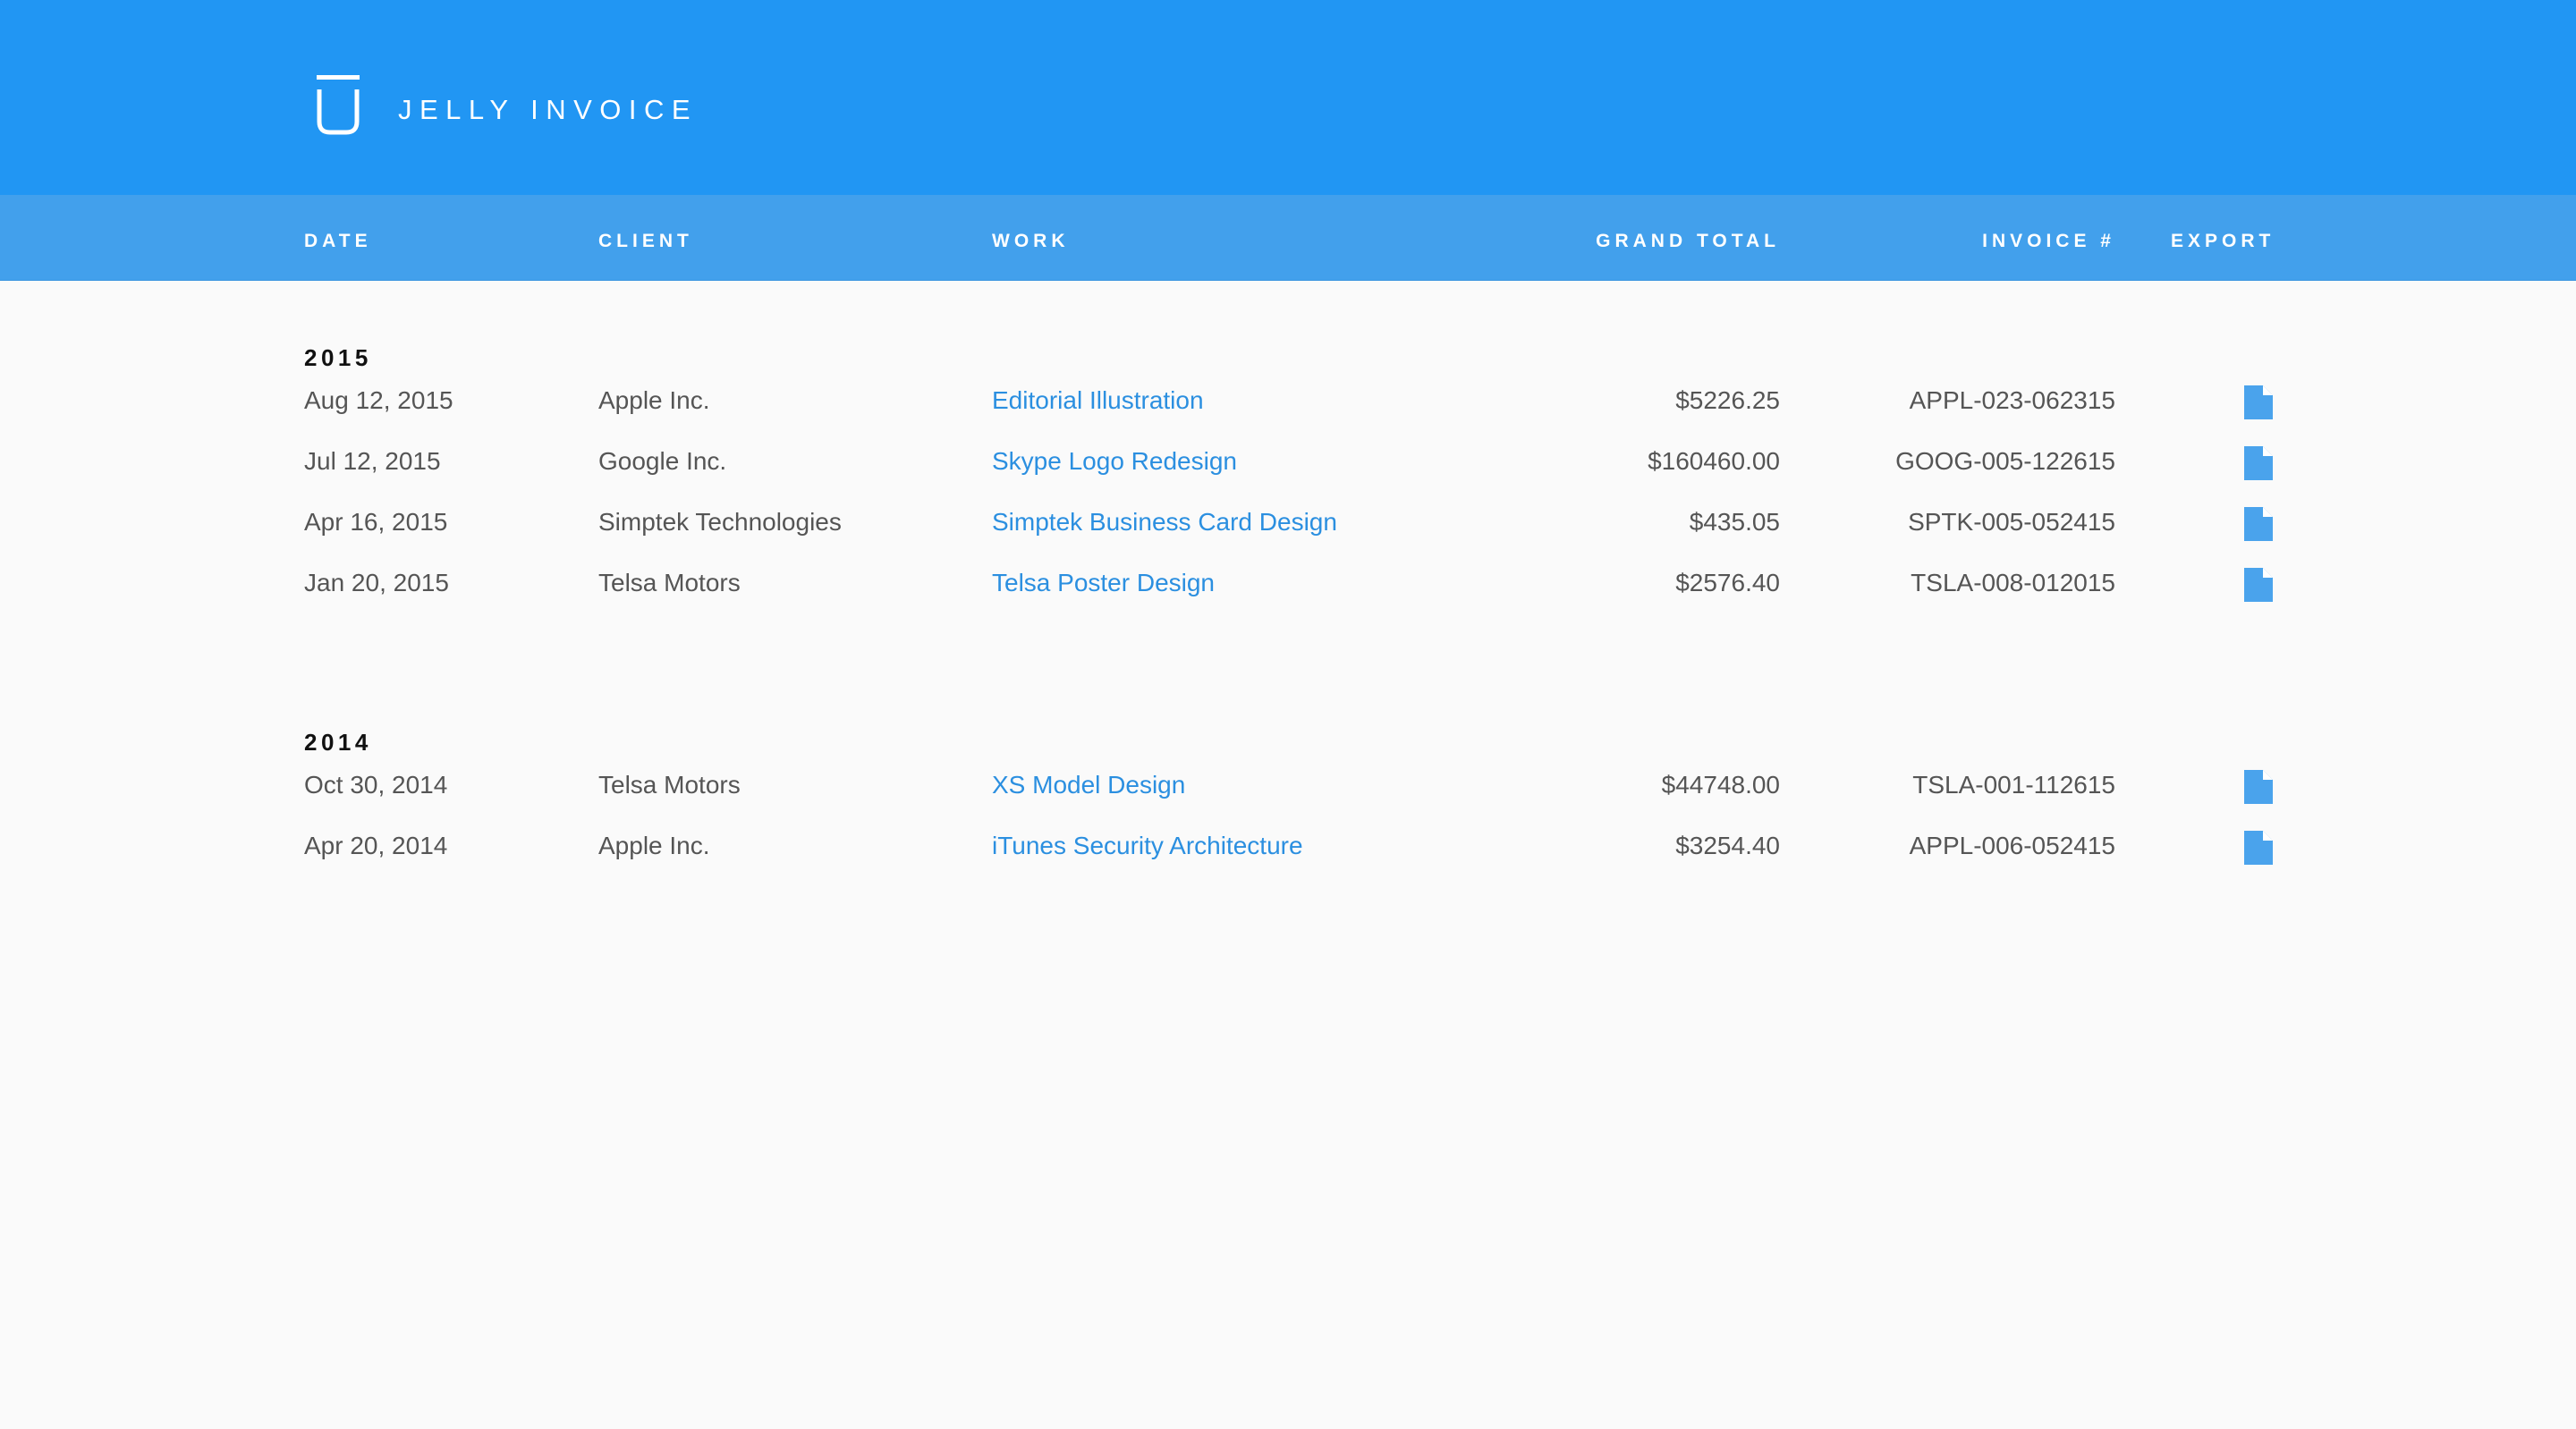 The image size is (2576, 1429). What do you see at coordinates (720, 522) in the screenshot?
I see `invoice-client: Simptek Technologies` at bounding box center [720, 522].